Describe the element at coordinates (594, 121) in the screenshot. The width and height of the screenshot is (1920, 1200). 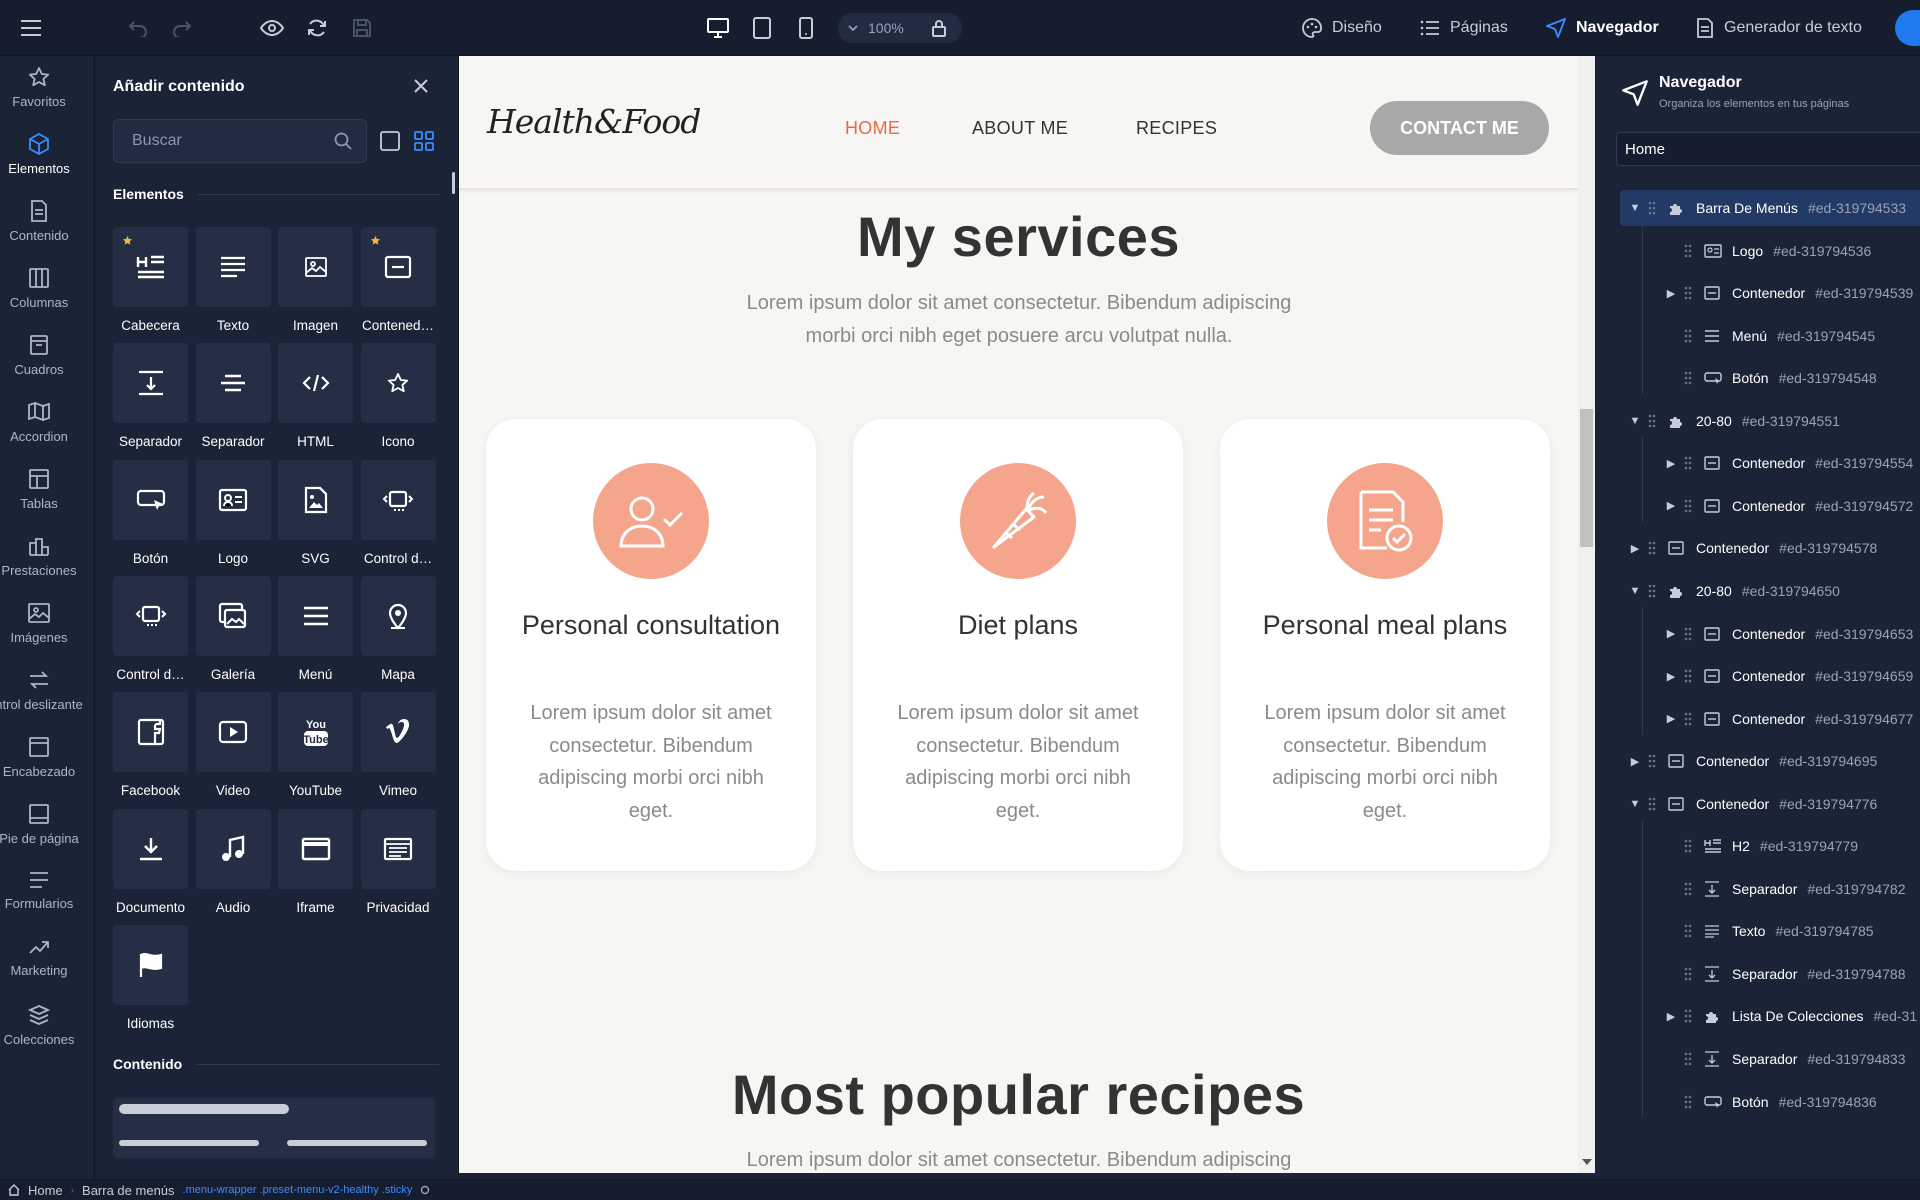
I see `site-logo: Health&Food` at that location.